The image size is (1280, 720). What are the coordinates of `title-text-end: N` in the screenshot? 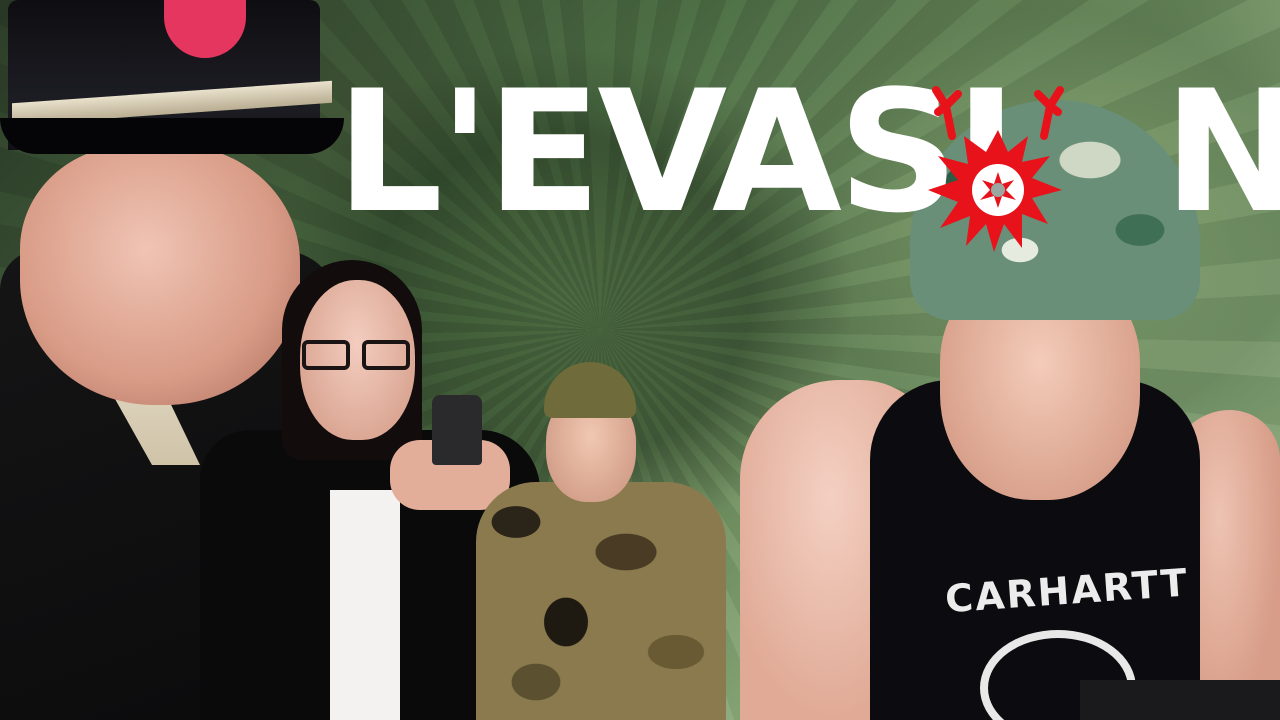 It's located at (1221, 152).